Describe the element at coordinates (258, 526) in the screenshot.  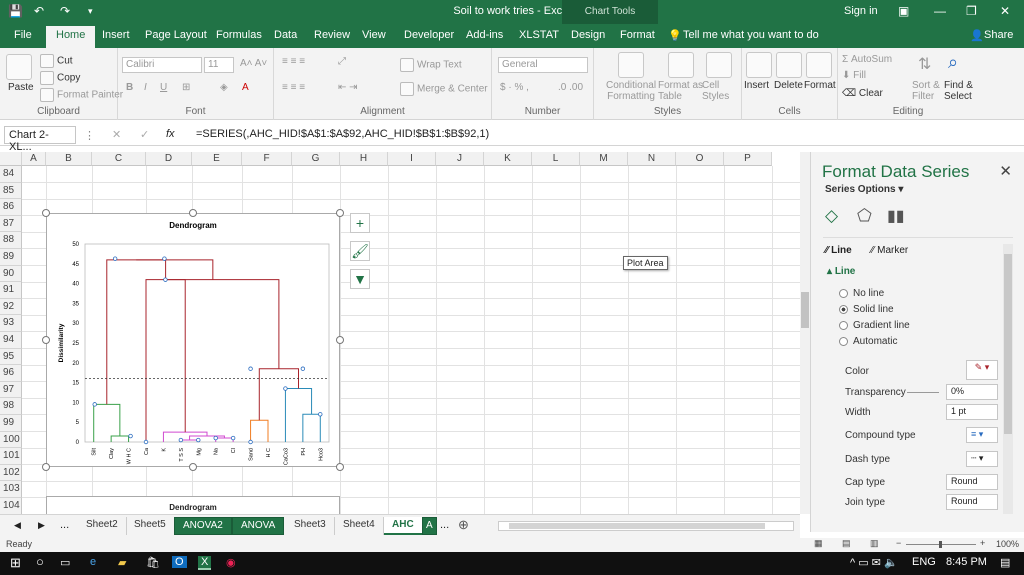
I see `sheet-tab-anova: ANOVA` at that location.